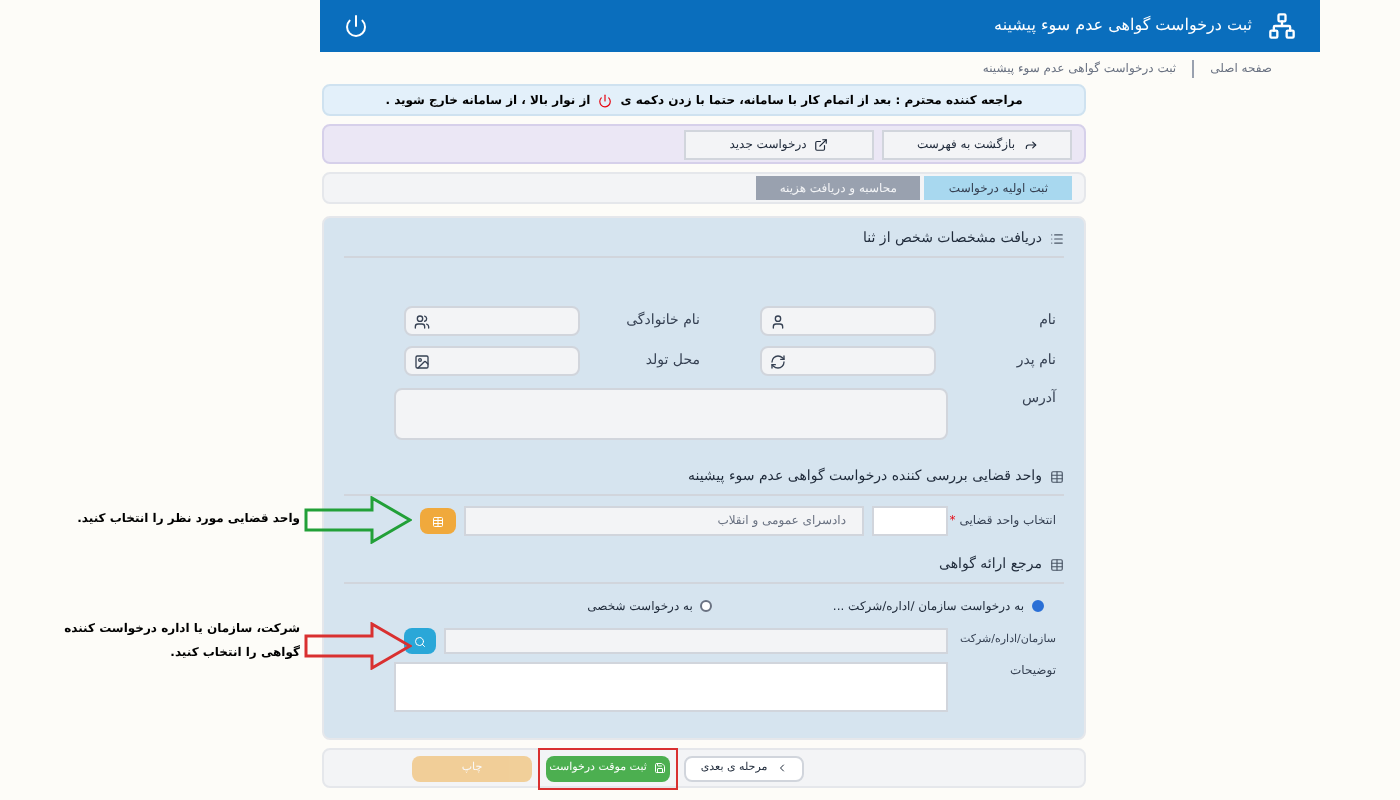 The height and width of the screenshot is (800, 1400). I want to click on search-button, so click(420, 641).